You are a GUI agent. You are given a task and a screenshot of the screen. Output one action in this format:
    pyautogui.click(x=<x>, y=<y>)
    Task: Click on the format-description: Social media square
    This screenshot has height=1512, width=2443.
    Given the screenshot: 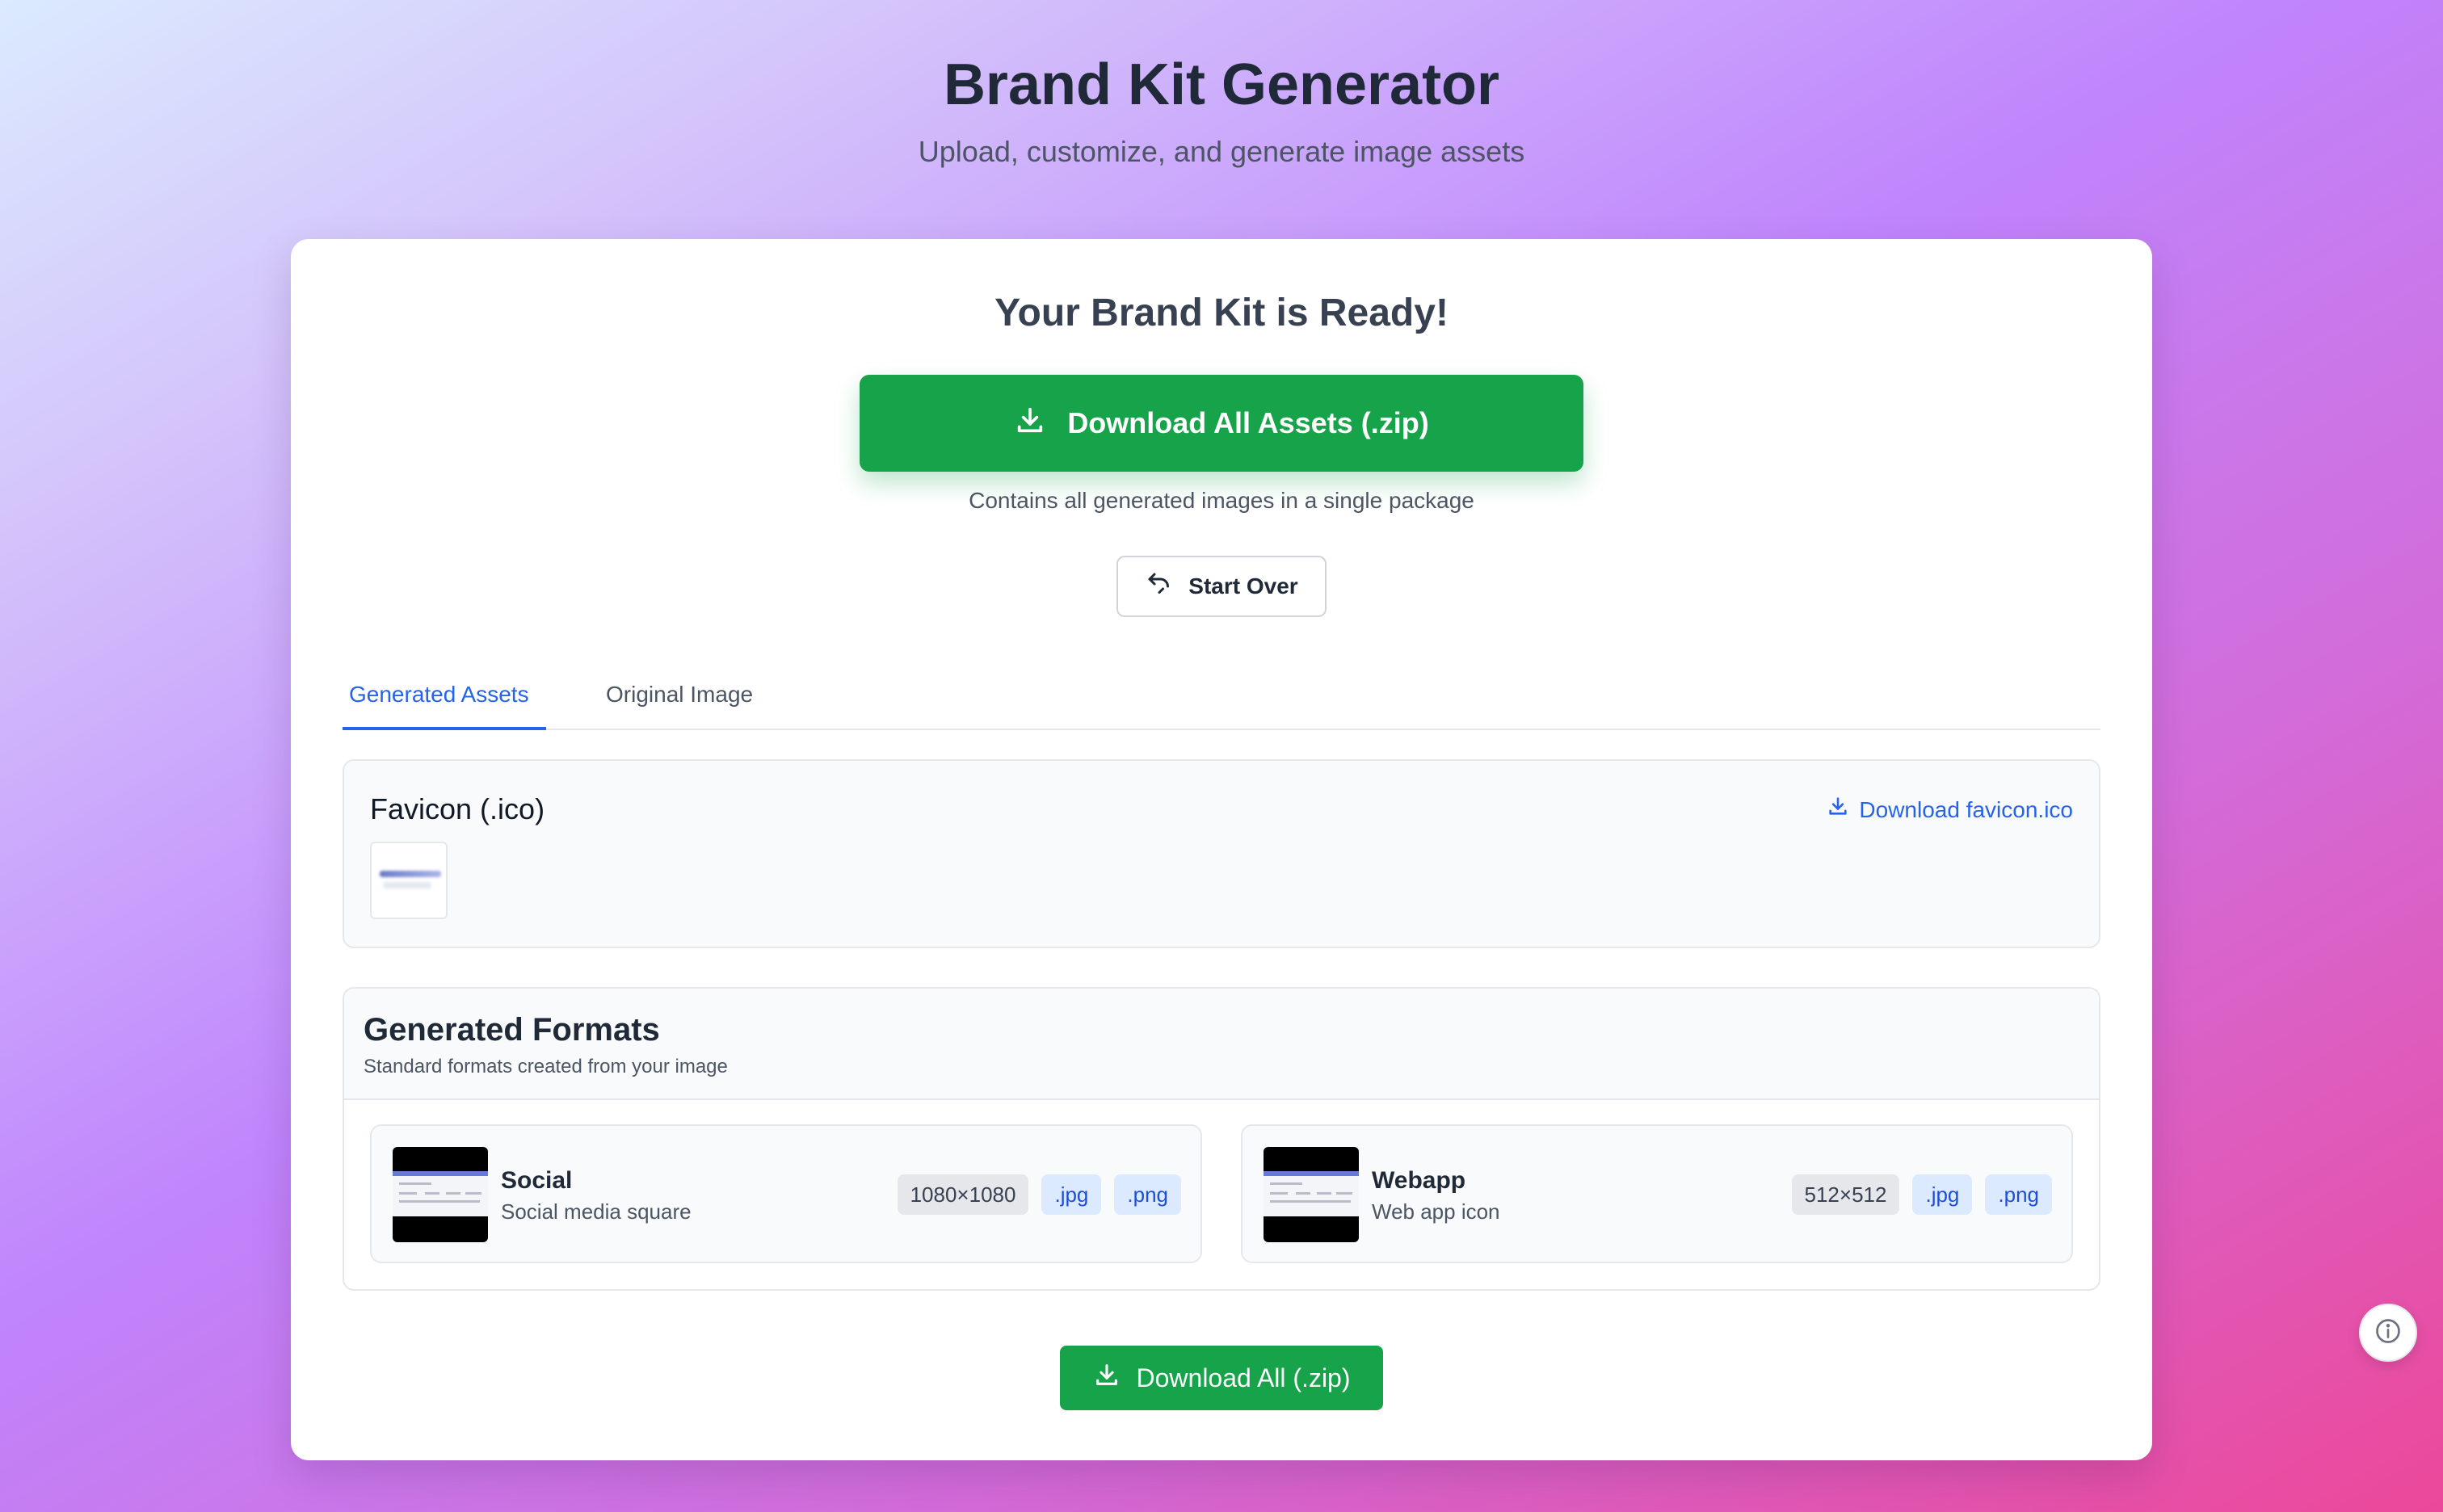 What is the action you would take?
    pyautogui.click(x=596, y=1211)
    